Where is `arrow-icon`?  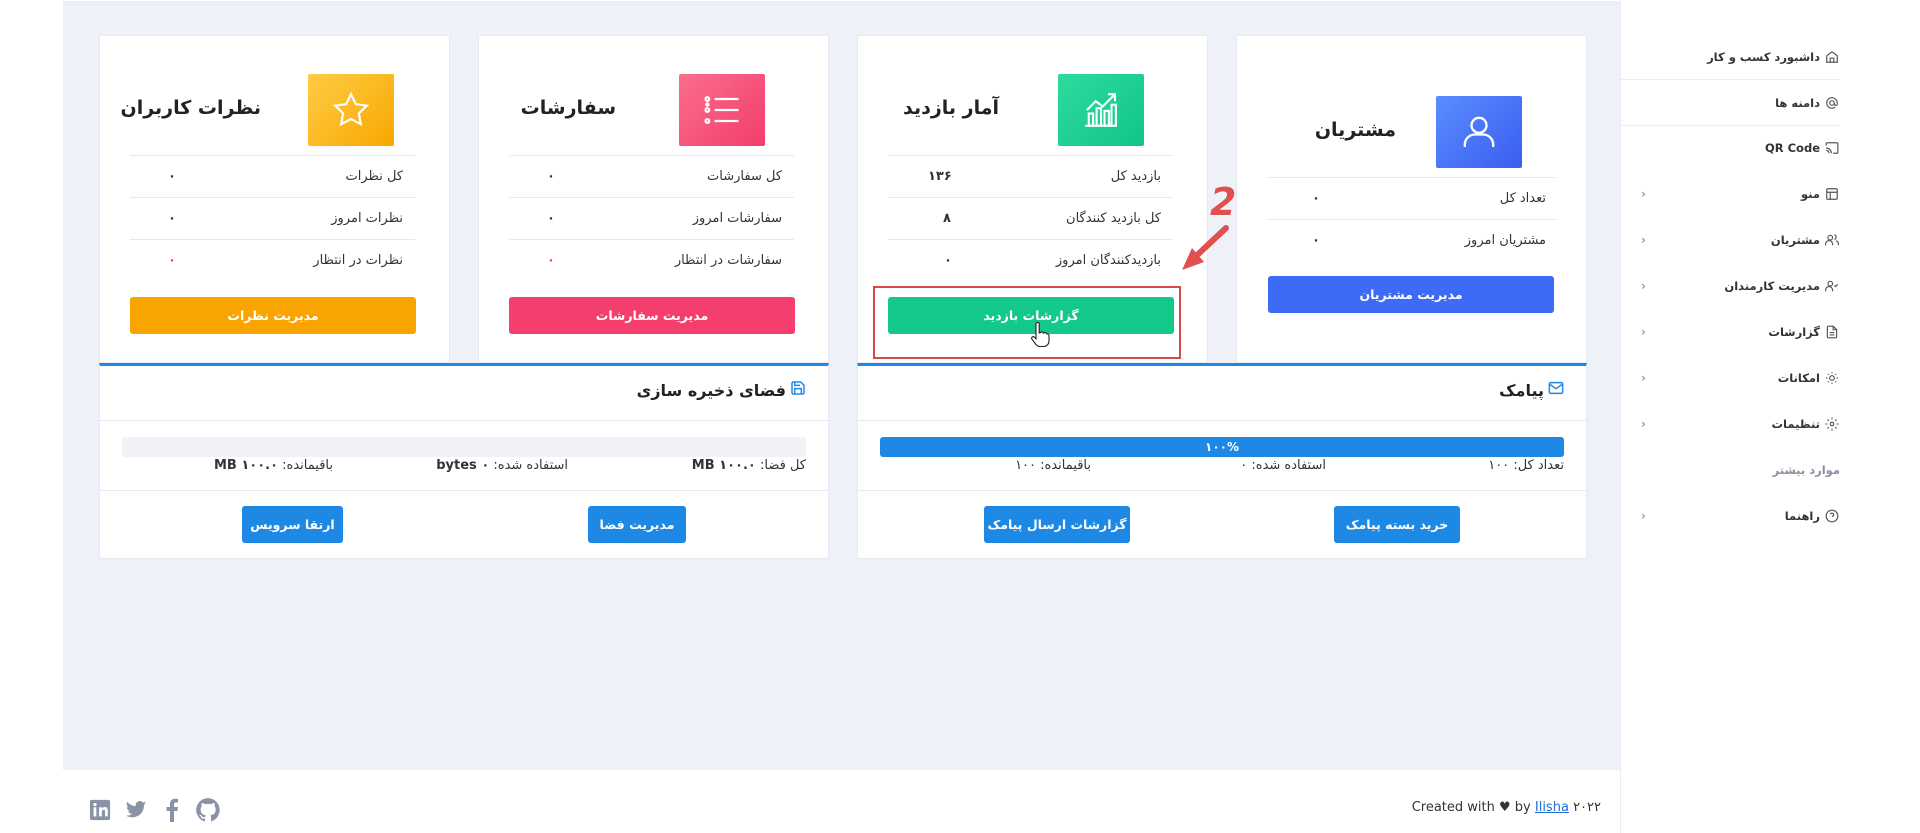
arrow-icon is located at coordinates (1205, 247).